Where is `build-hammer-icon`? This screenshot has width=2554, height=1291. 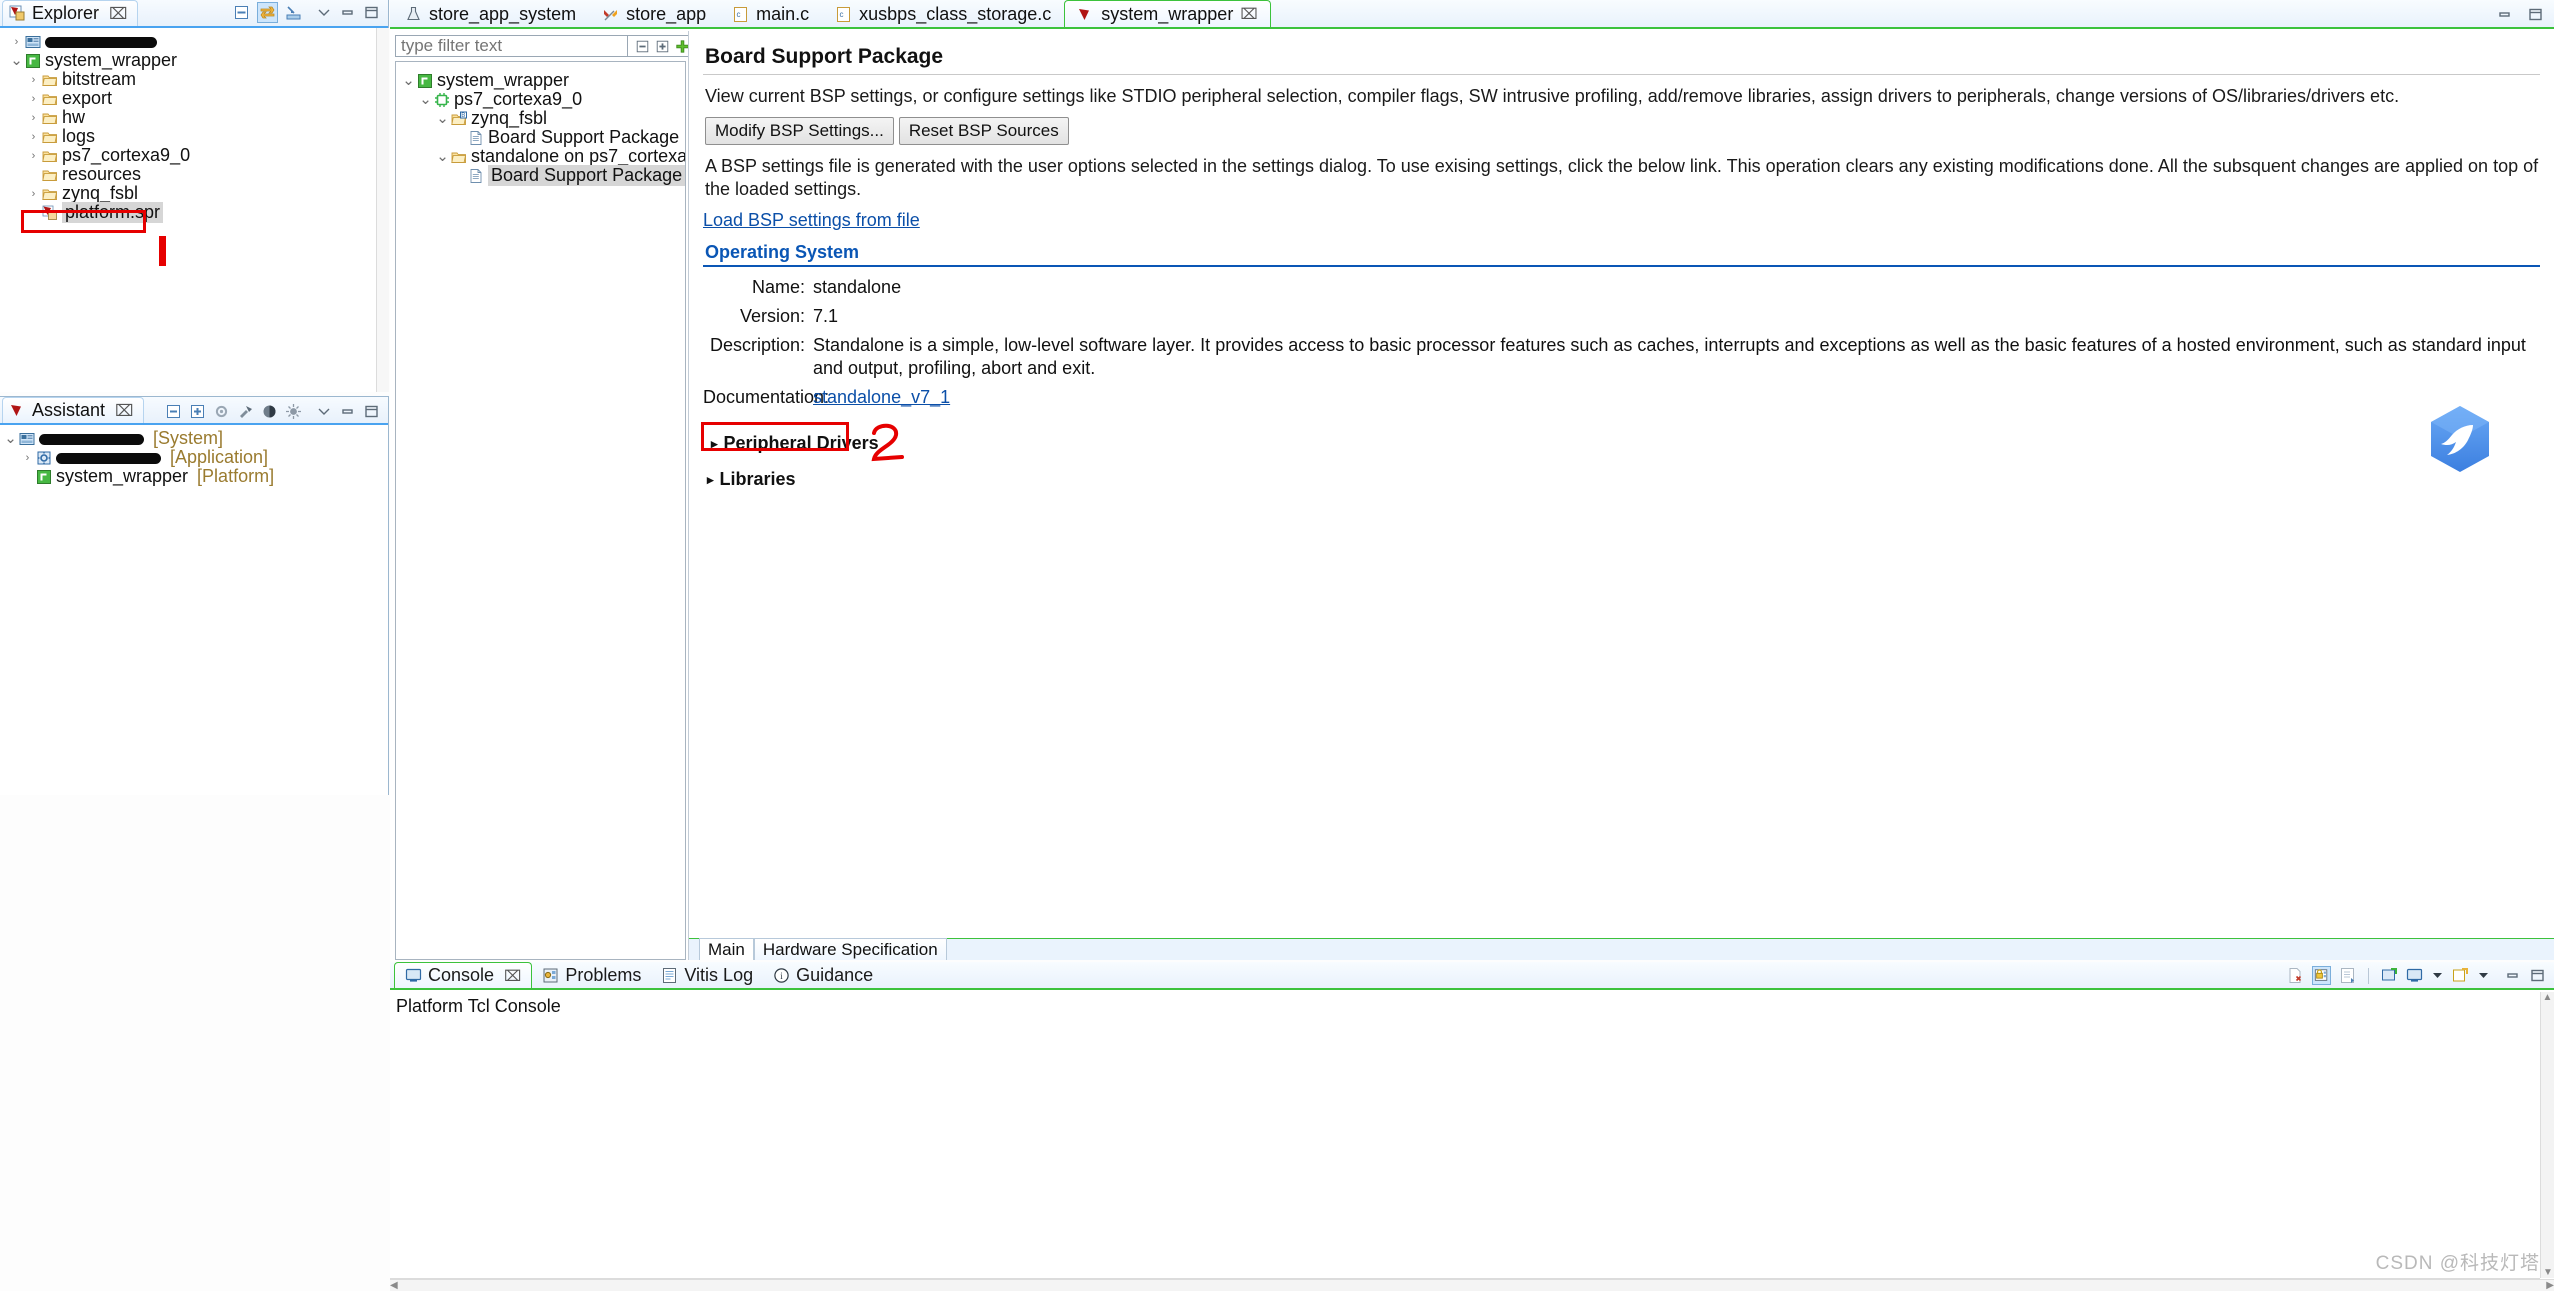
build-hammer-icon is located at coordinates (245, 411).